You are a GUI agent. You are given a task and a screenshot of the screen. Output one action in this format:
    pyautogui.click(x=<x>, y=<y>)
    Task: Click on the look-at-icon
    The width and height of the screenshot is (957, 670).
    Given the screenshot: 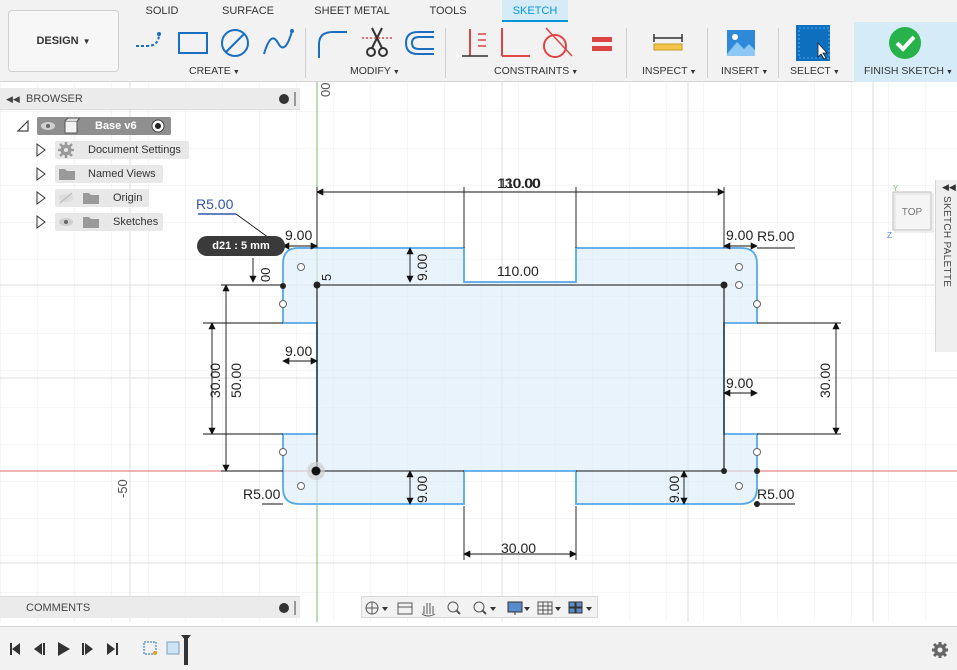 What is the action you would take?
    pyautogui.click(x=405, y=608)
    